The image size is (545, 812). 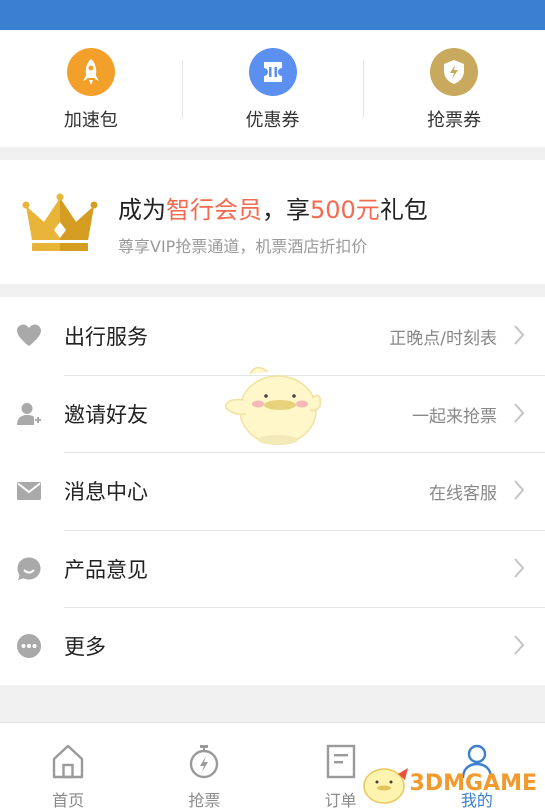 I want to click on menu-item-value: 在线客服, so click(x=463, y=494).